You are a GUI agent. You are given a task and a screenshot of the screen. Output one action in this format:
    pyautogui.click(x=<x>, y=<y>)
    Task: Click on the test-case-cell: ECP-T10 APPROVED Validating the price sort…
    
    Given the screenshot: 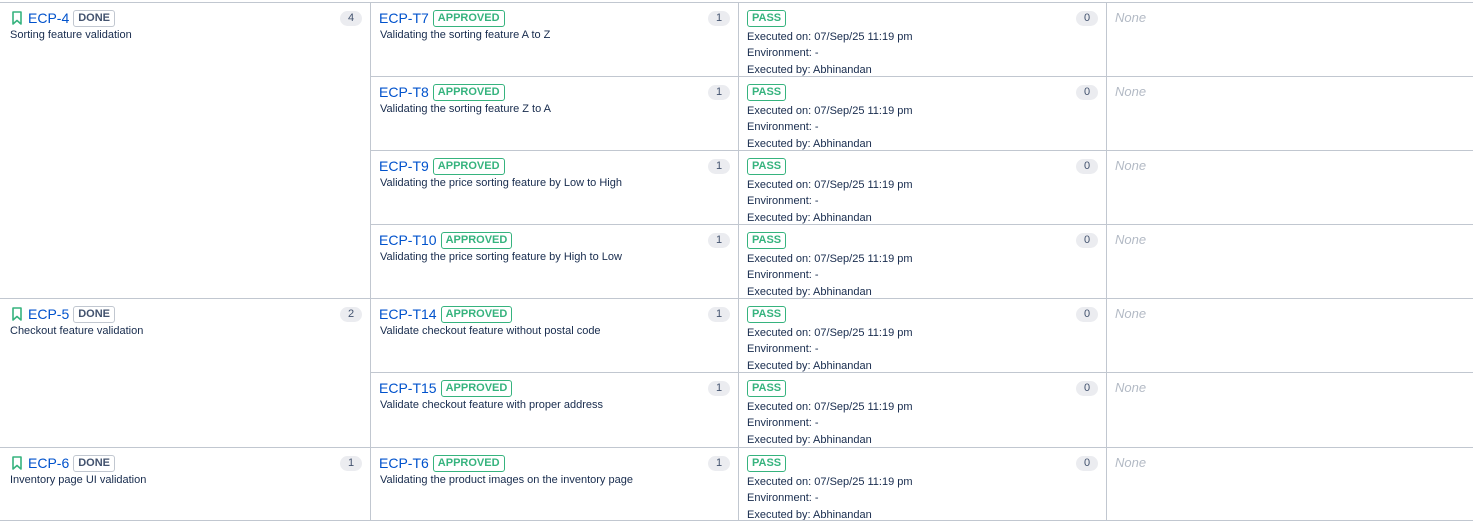 What is the action you would take?
    pyautogui.click(x=554, y=262)
    